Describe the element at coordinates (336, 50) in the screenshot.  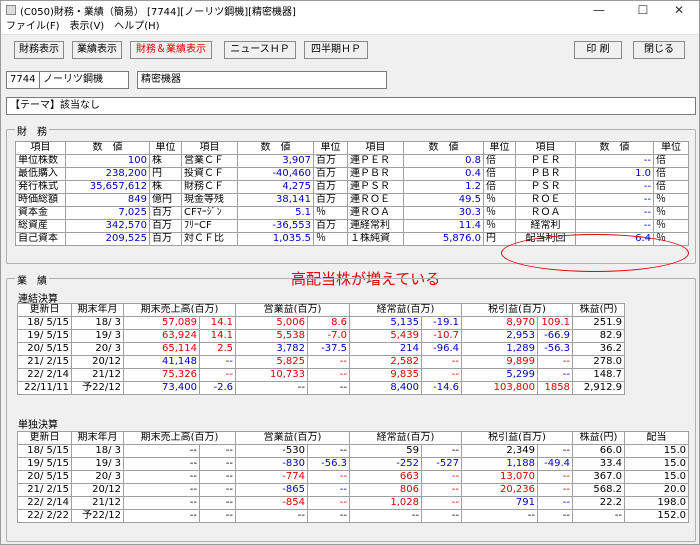
I see `quarterly-hp-button: 四半期ＨＰ` at that location.